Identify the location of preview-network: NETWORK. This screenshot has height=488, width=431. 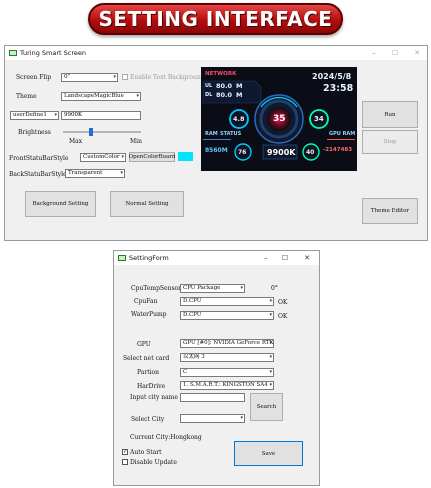
(221, 74).